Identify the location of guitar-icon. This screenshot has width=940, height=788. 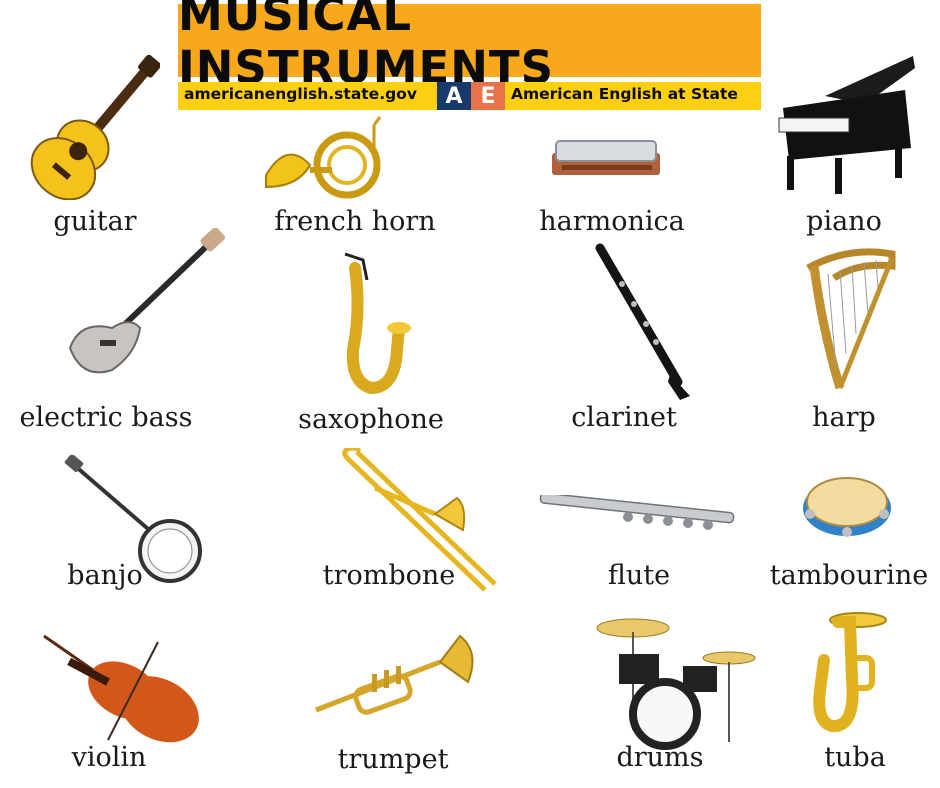
(95, 127).